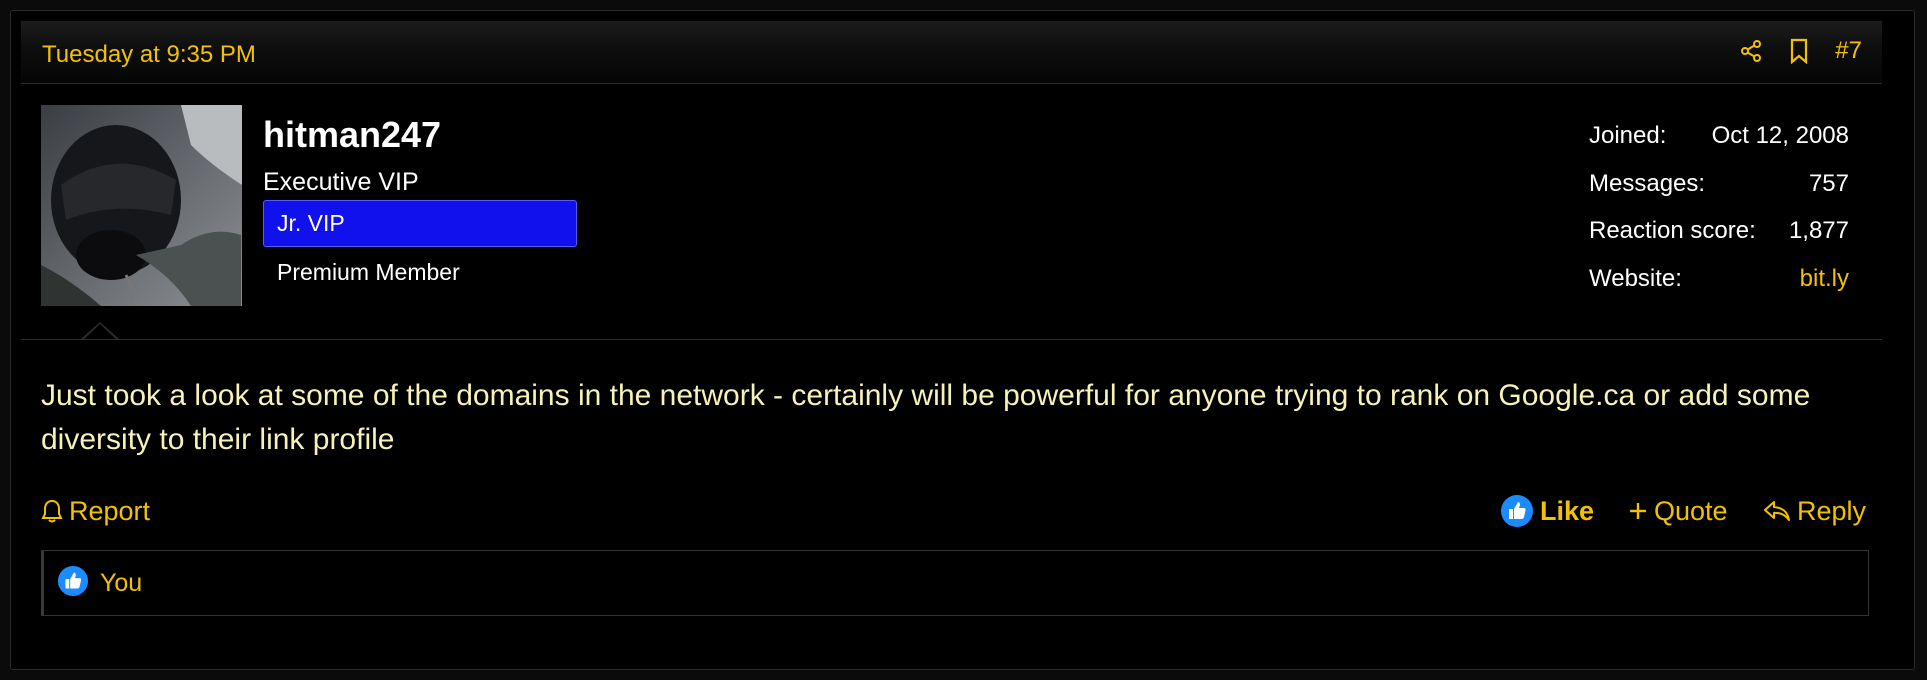  I want to click on quote-button: Quote, so click(1678, 511).